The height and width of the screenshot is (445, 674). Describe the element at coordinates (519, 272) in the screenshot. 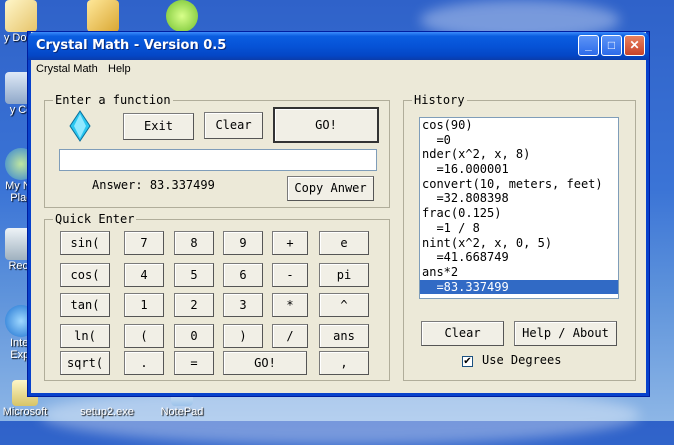

I see `history-line: ans*2` at that location.